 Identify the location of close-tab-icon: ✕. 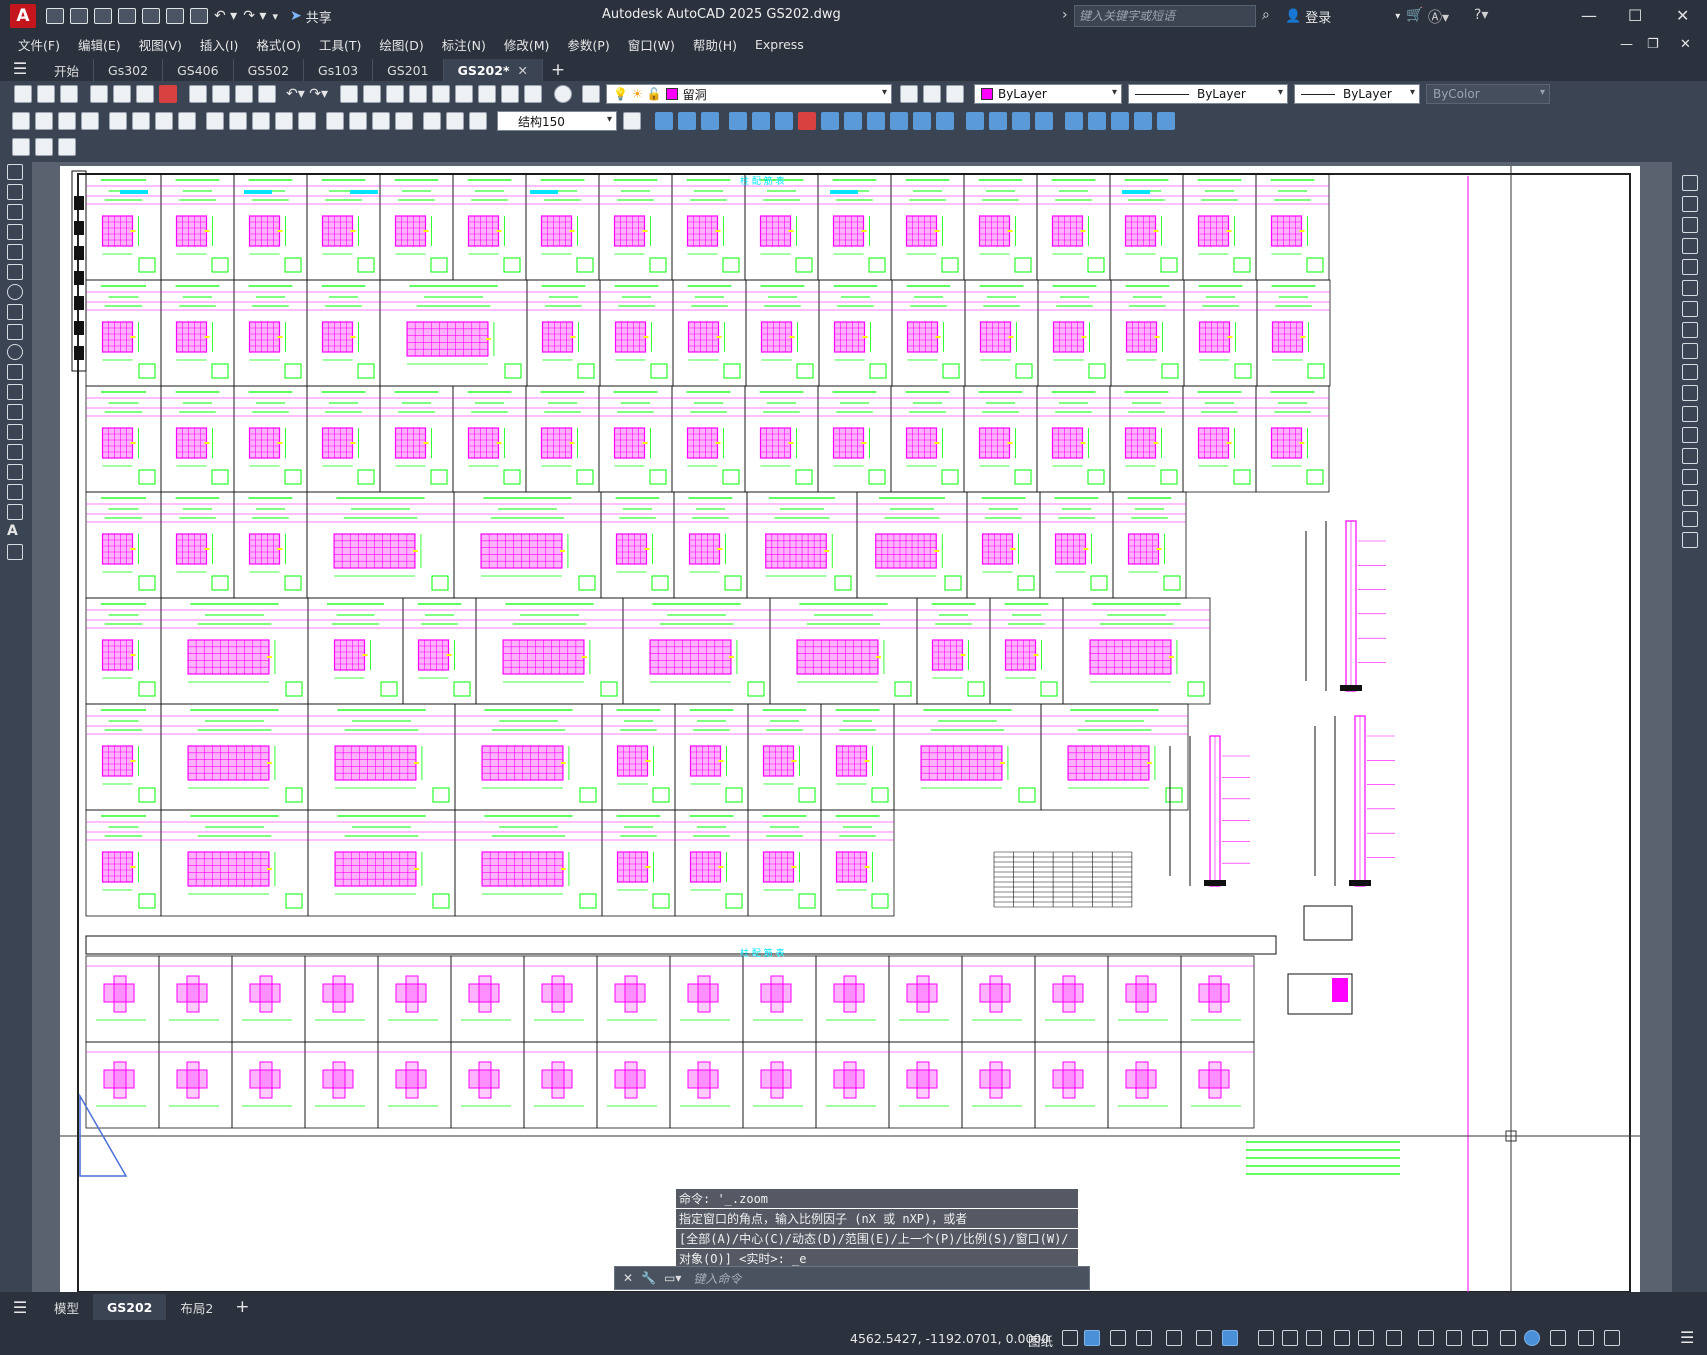
(523, 70).